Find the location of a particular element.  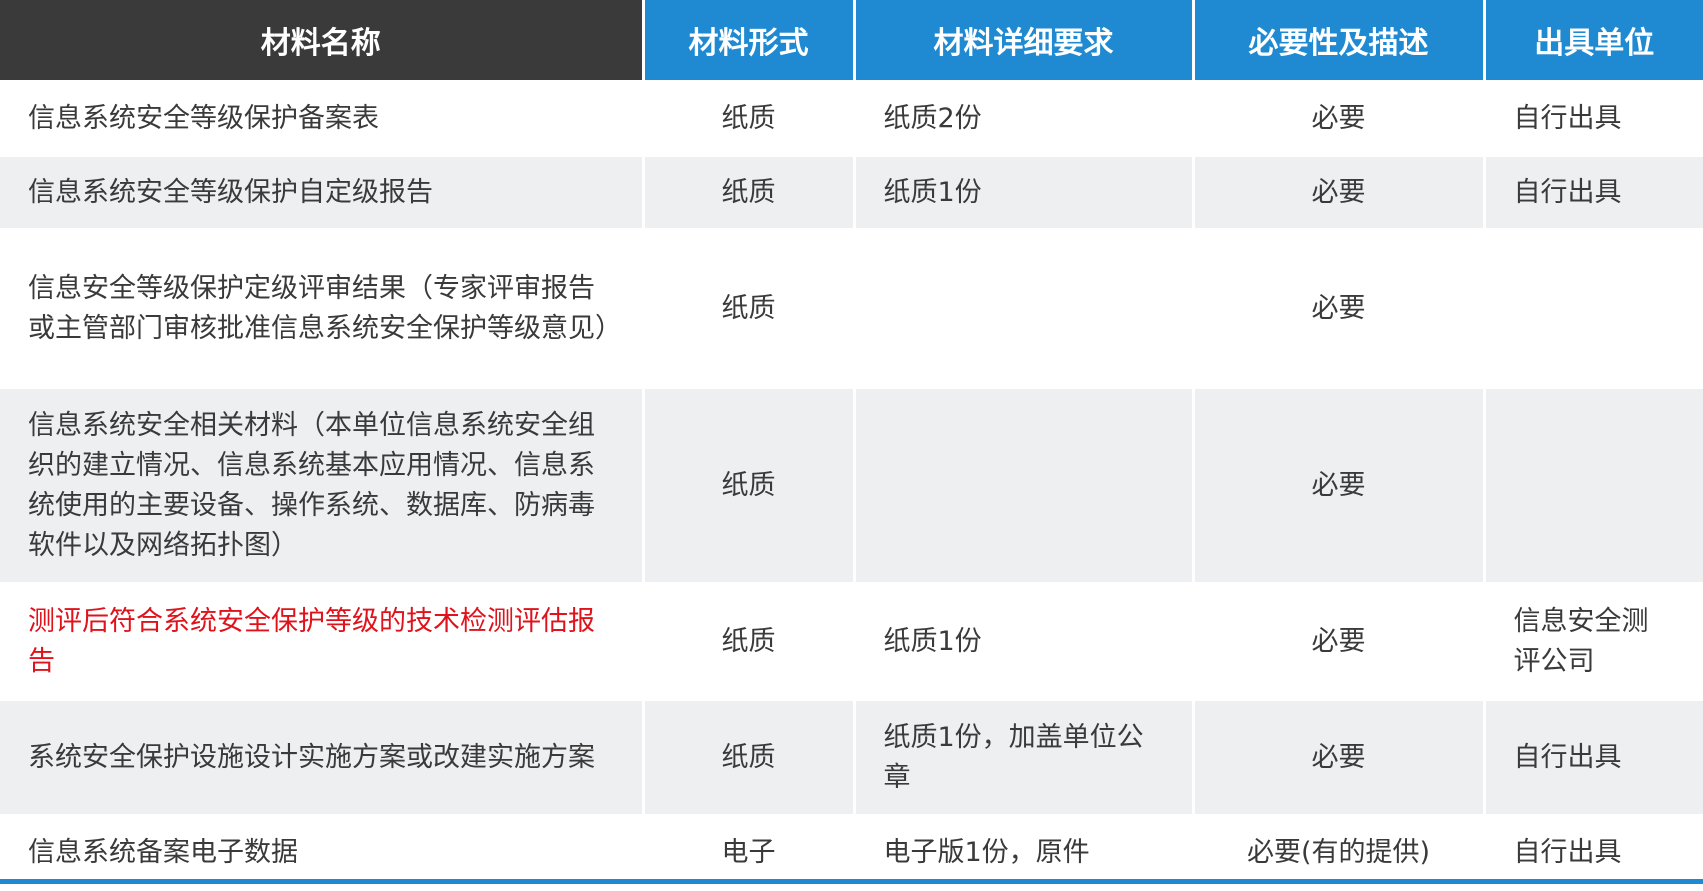

table-row: 信息系统安全等级保护备案表 纸质 纸质2份 必要 自行出具 is located at coordinates (851, 119).